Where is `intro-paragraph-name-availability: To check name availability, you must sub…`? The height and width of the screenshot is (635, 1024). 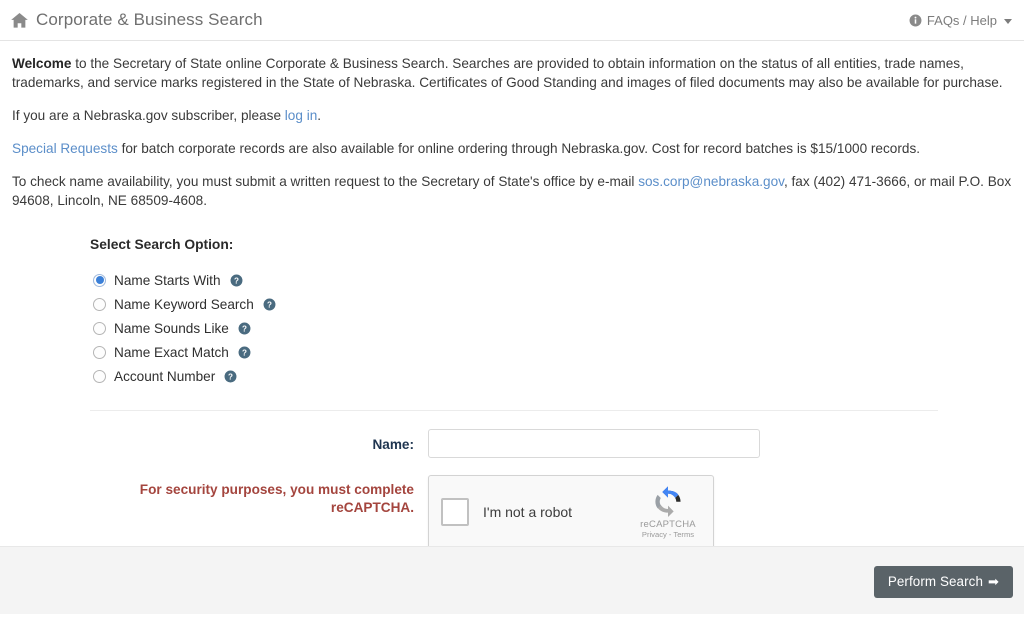 intro-paragraph-name-availability: To check name availability, you must sub… is located at coordinates (512, 191).